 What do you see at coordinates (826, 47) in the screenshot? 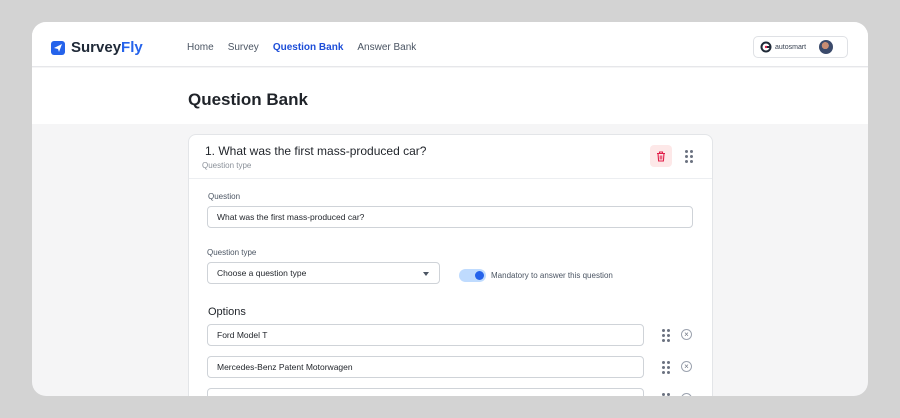
I see `avatar` at bounding box center [826, 47].